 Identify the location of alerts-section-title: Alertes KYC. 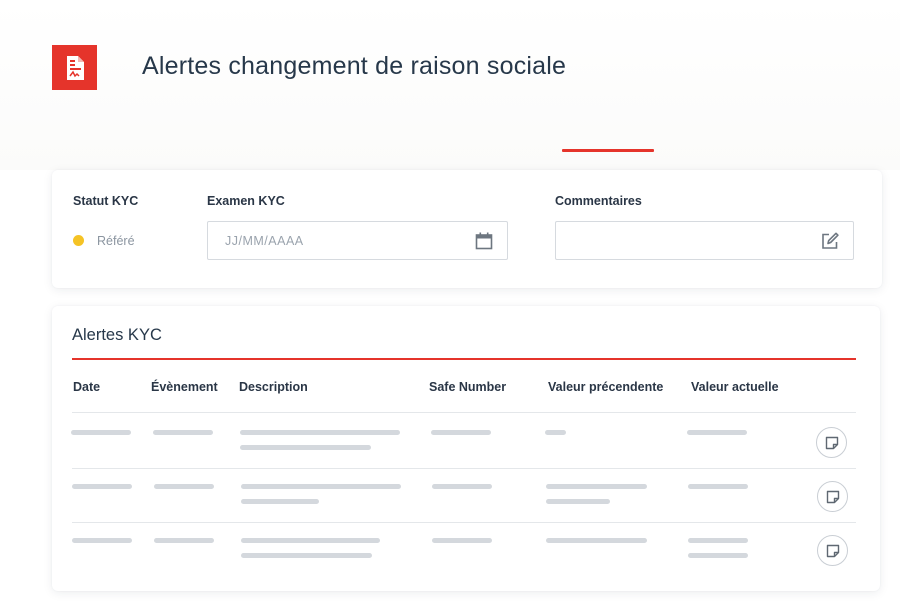
(117, 335).